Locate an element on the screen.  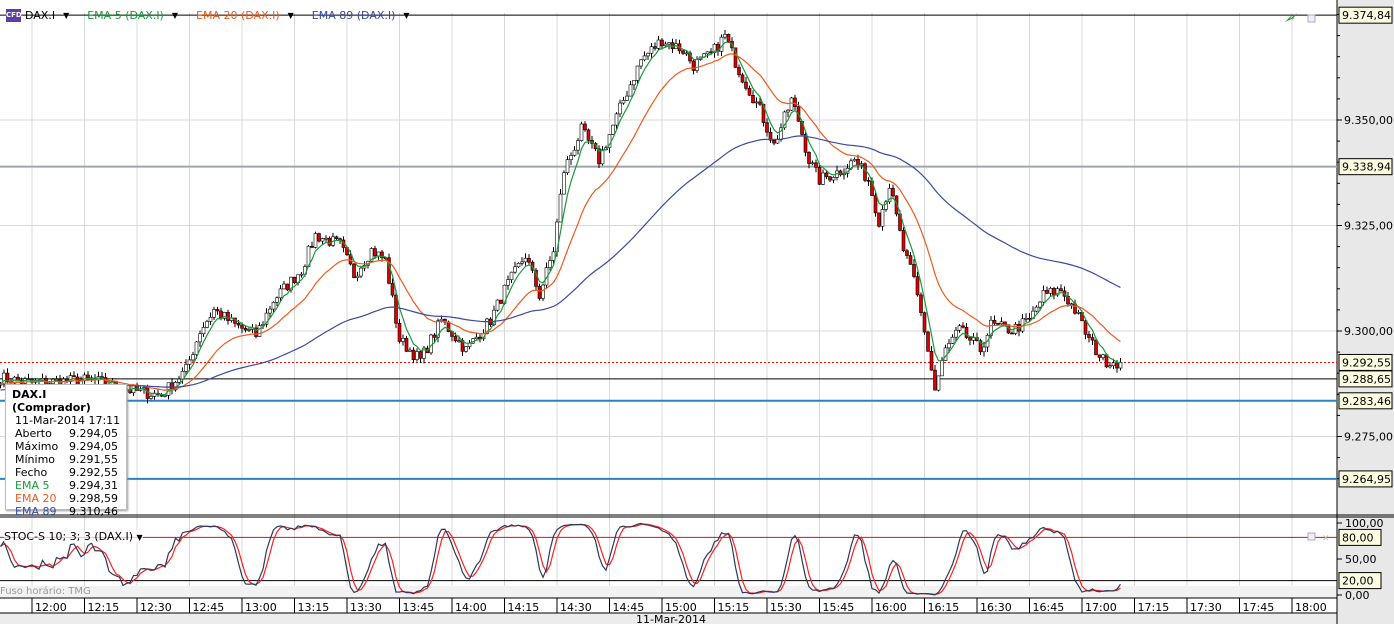
stoch-panel-minimize-icon is located at coordinates (1311, 536).